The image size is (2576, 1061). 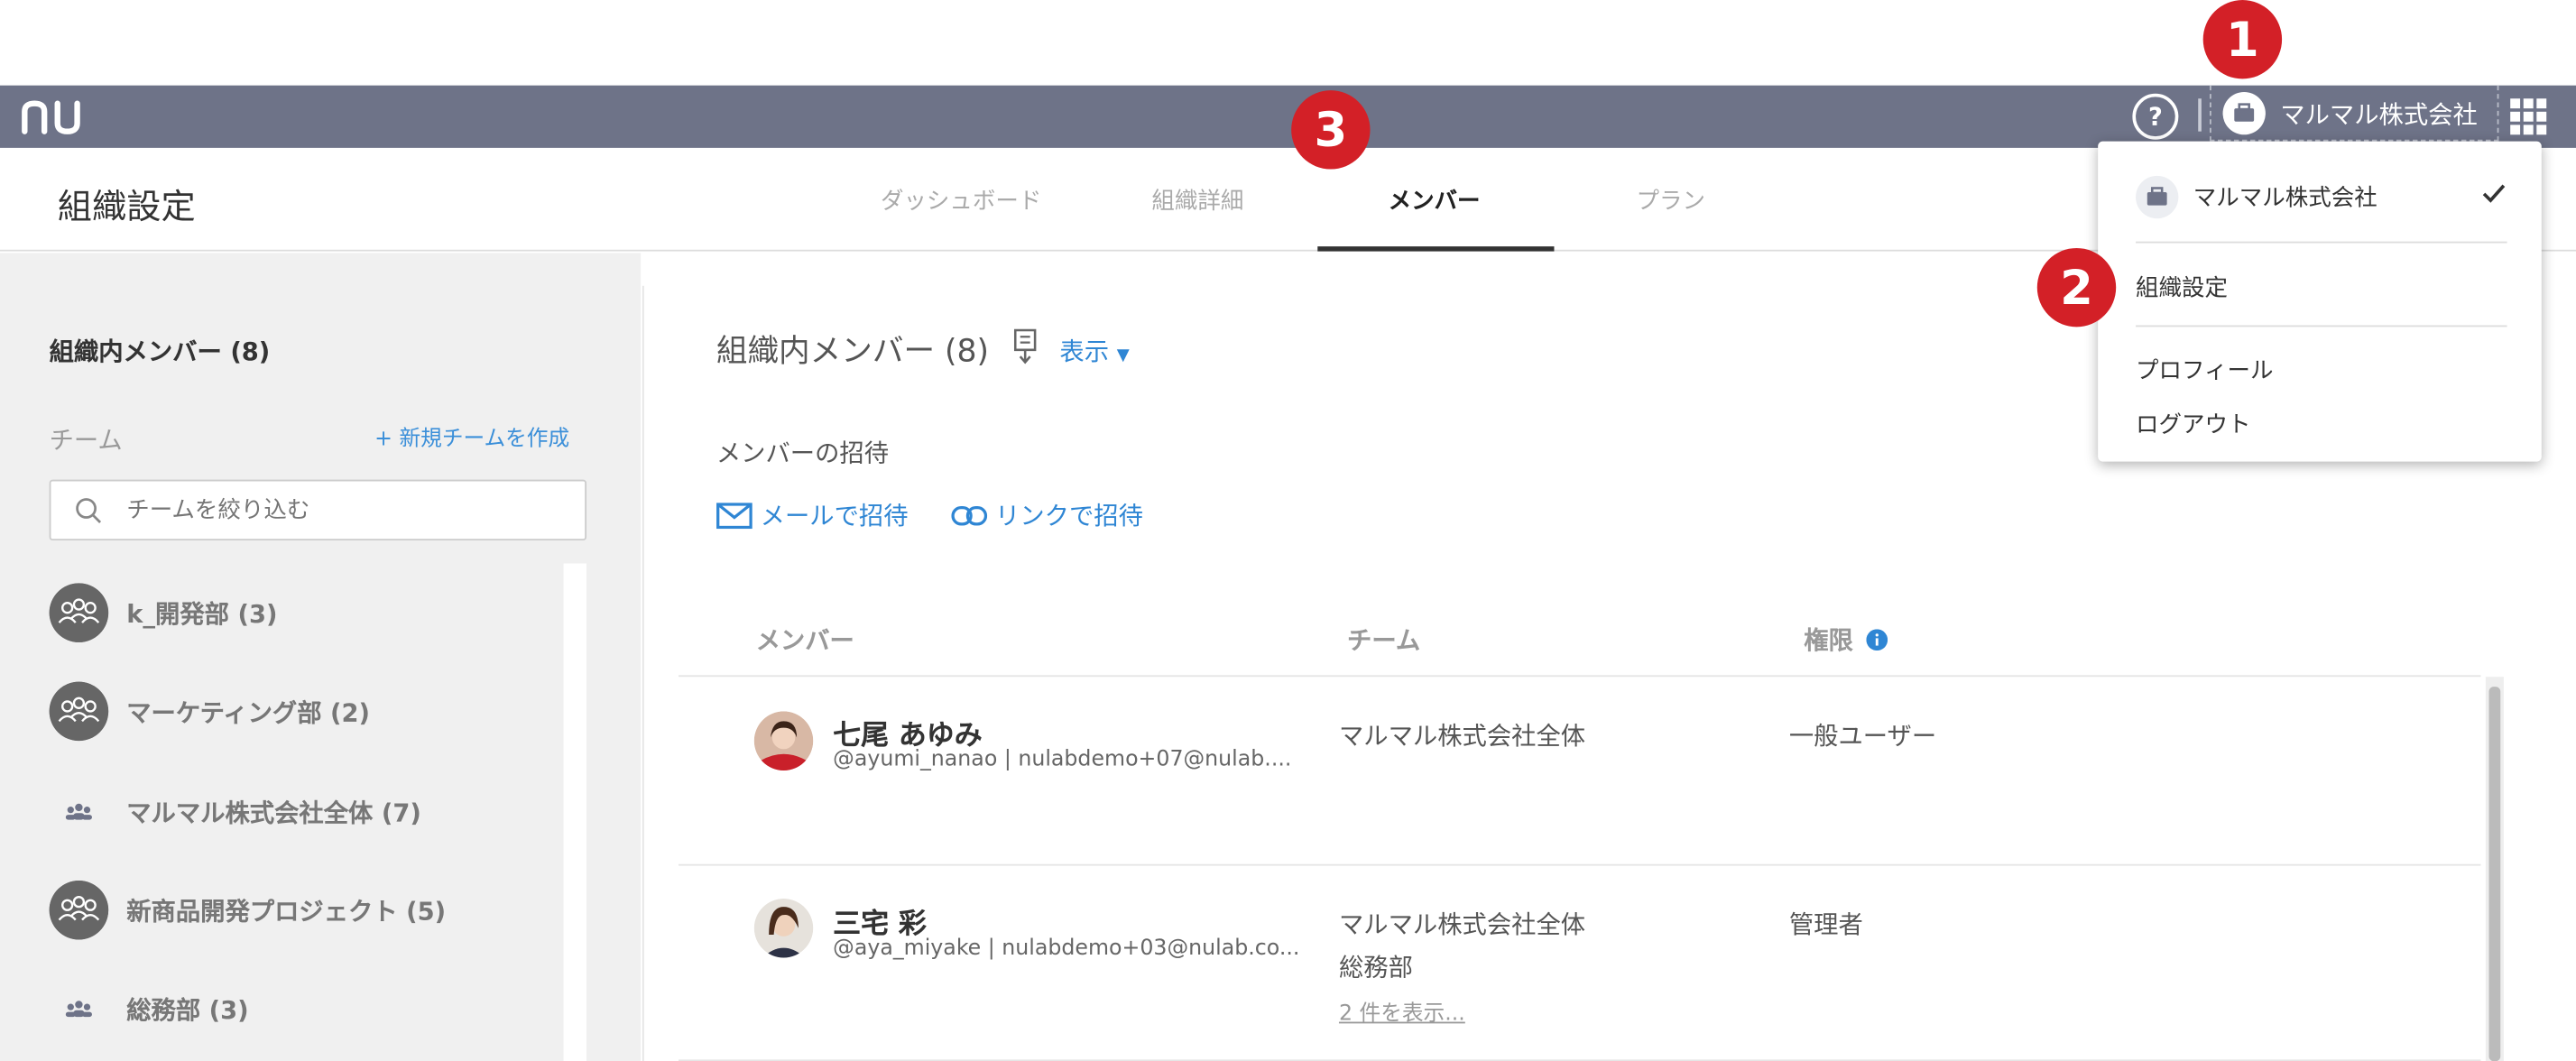 What do you see at coordinates (1331, 130) in the screenshot?
I see `annotation-badge-3: 3` at bounding box center [1331, 130].